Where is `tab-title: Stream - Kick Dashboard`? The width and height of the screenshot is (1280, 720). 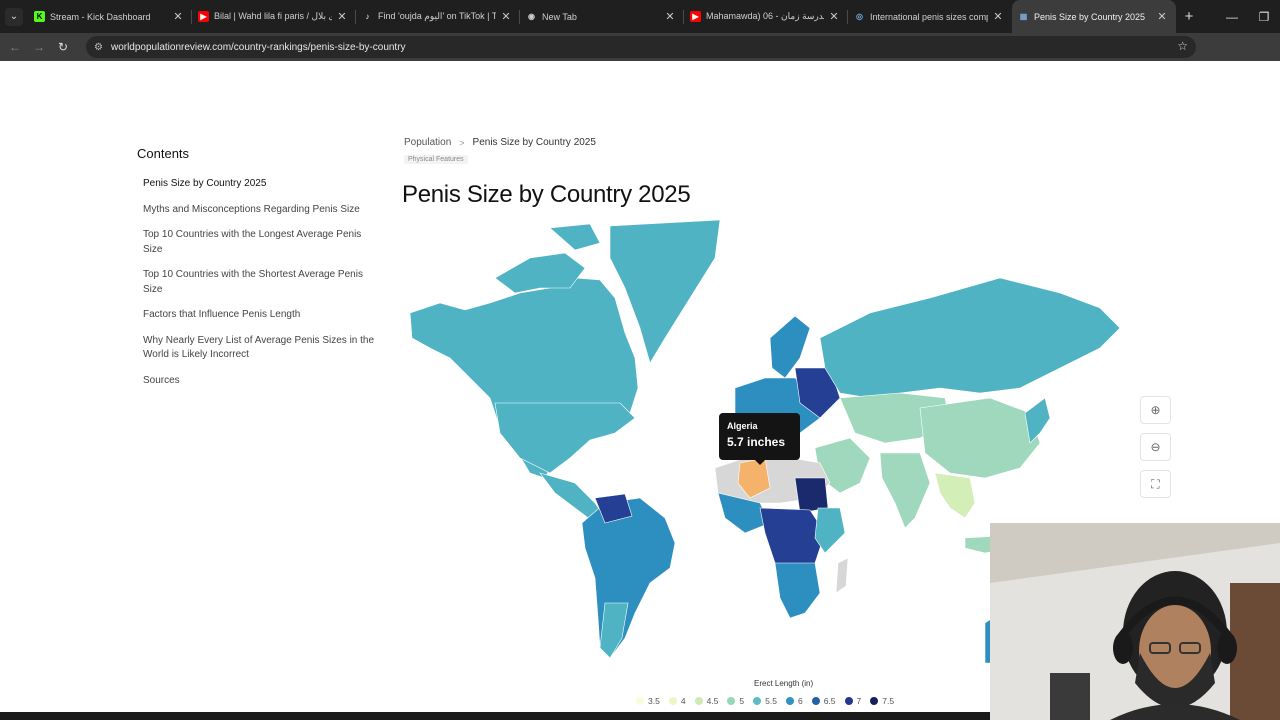 tab-title: Stream - Kick Dashboard is located at coordinates (100, 16).